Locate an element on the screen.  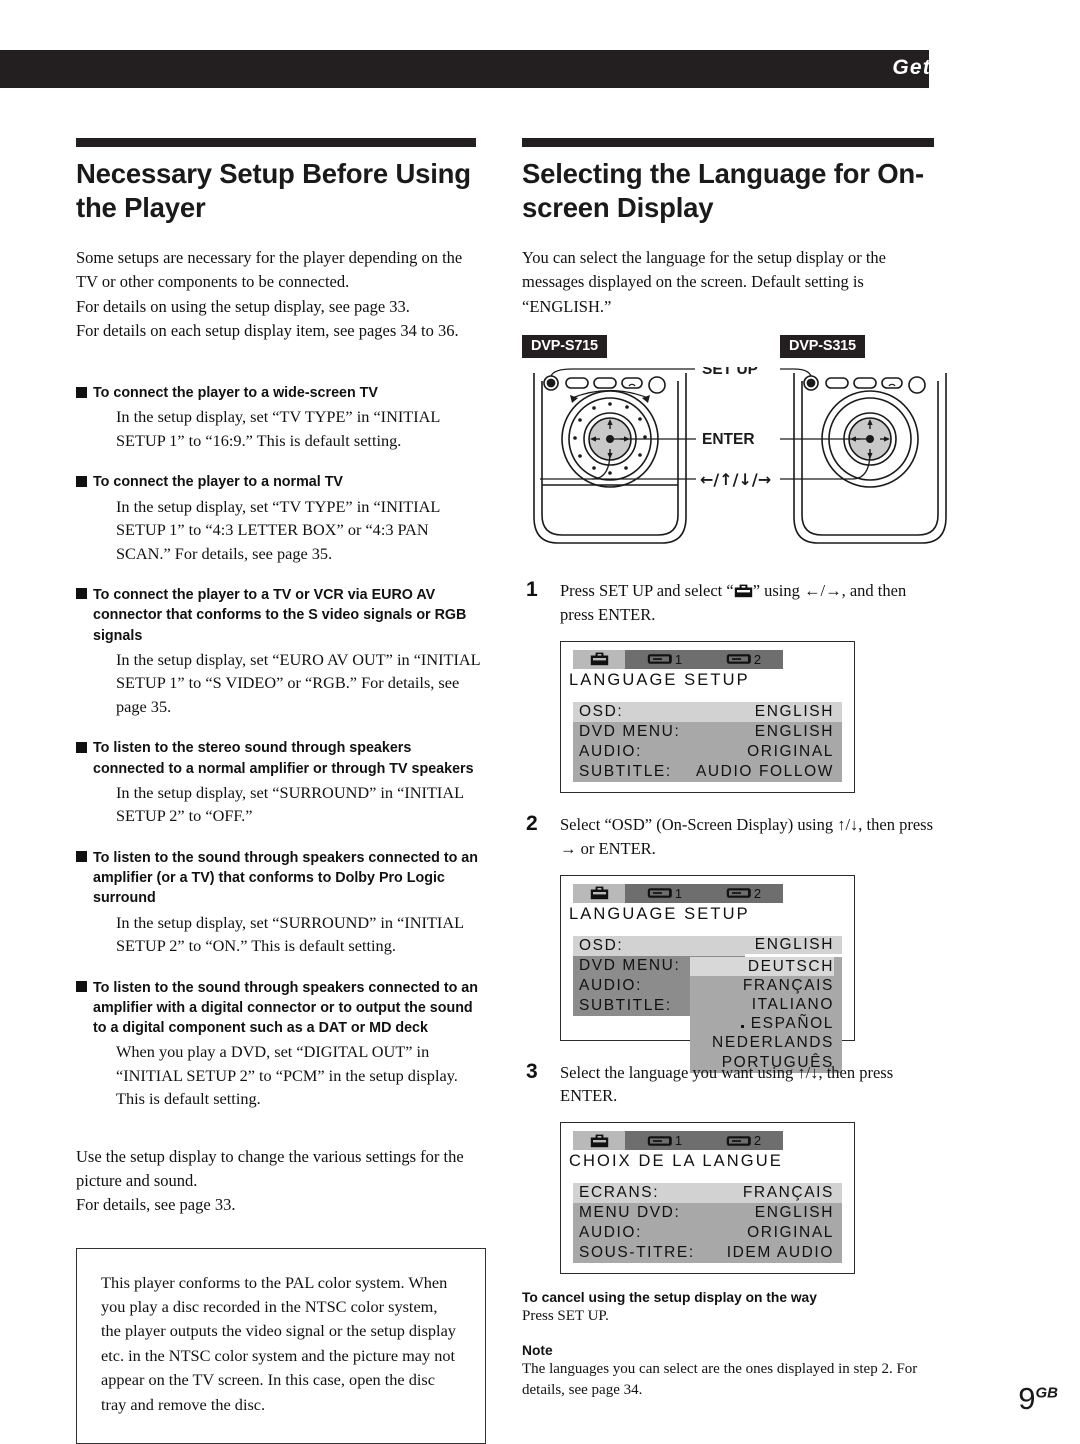
page-number-value: 9 is located at coordinates (1026, 1398).